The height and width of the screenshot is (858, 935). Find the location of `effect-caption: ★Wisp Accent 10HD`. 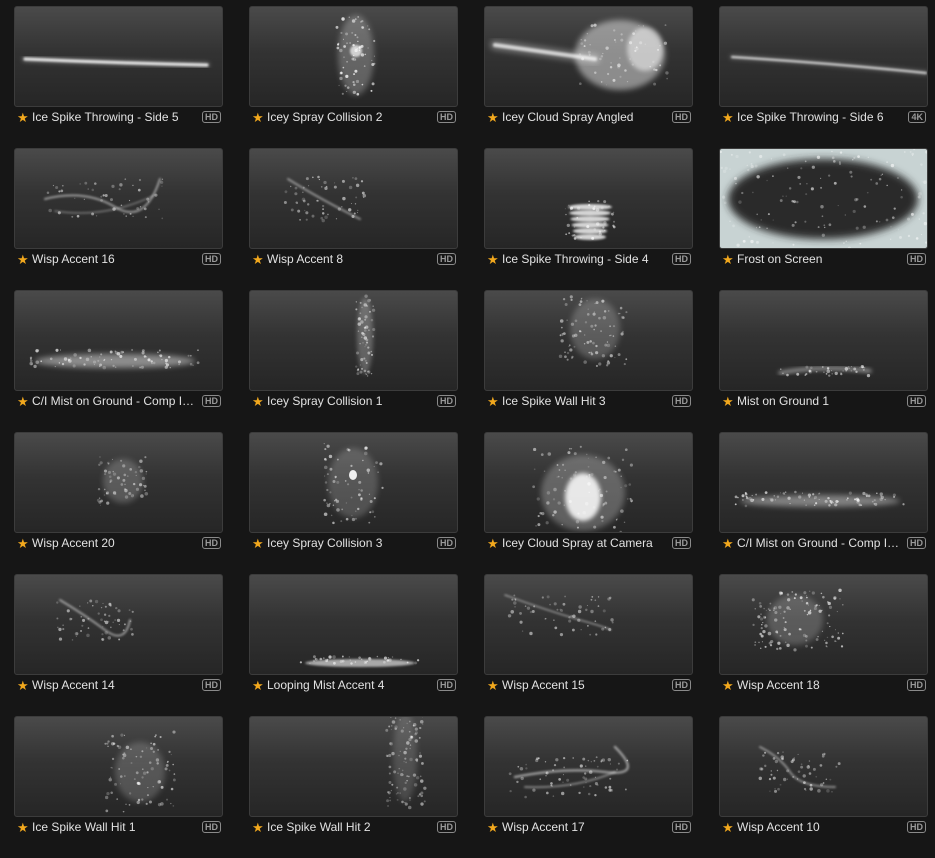

effect-caption: ★Wisp Accent 10HD is located at coordinates (825, 827).